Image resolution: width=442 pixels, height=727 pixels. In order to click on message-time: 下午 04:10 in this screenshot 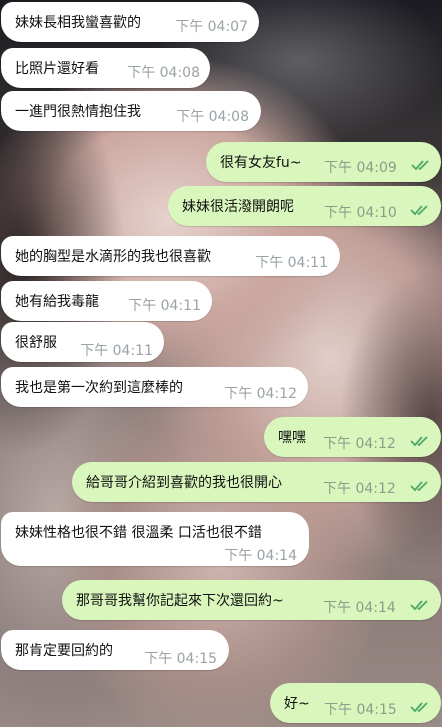, I will do `click(360, 213)`.